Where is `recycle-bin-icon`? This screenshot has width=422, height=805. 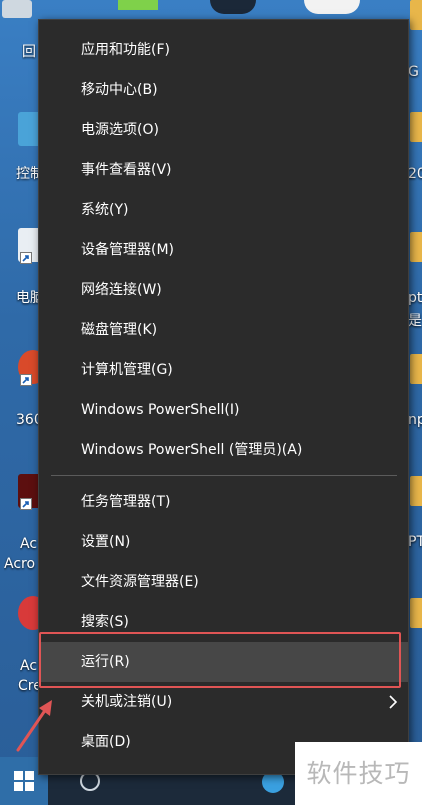
recycle-bin-icon is located at coordinates (22, 24).